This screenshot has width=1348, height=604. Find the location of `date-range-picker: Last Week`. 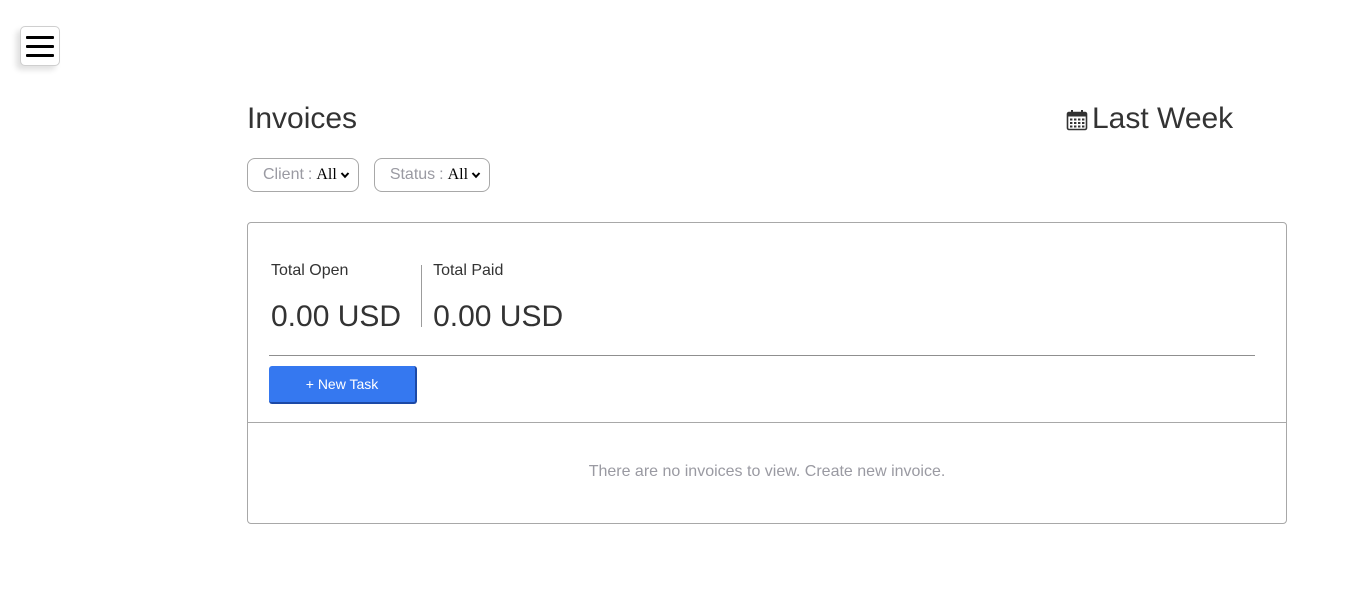

date-range-picker: Last Week is located at coordinates (1149, 119).